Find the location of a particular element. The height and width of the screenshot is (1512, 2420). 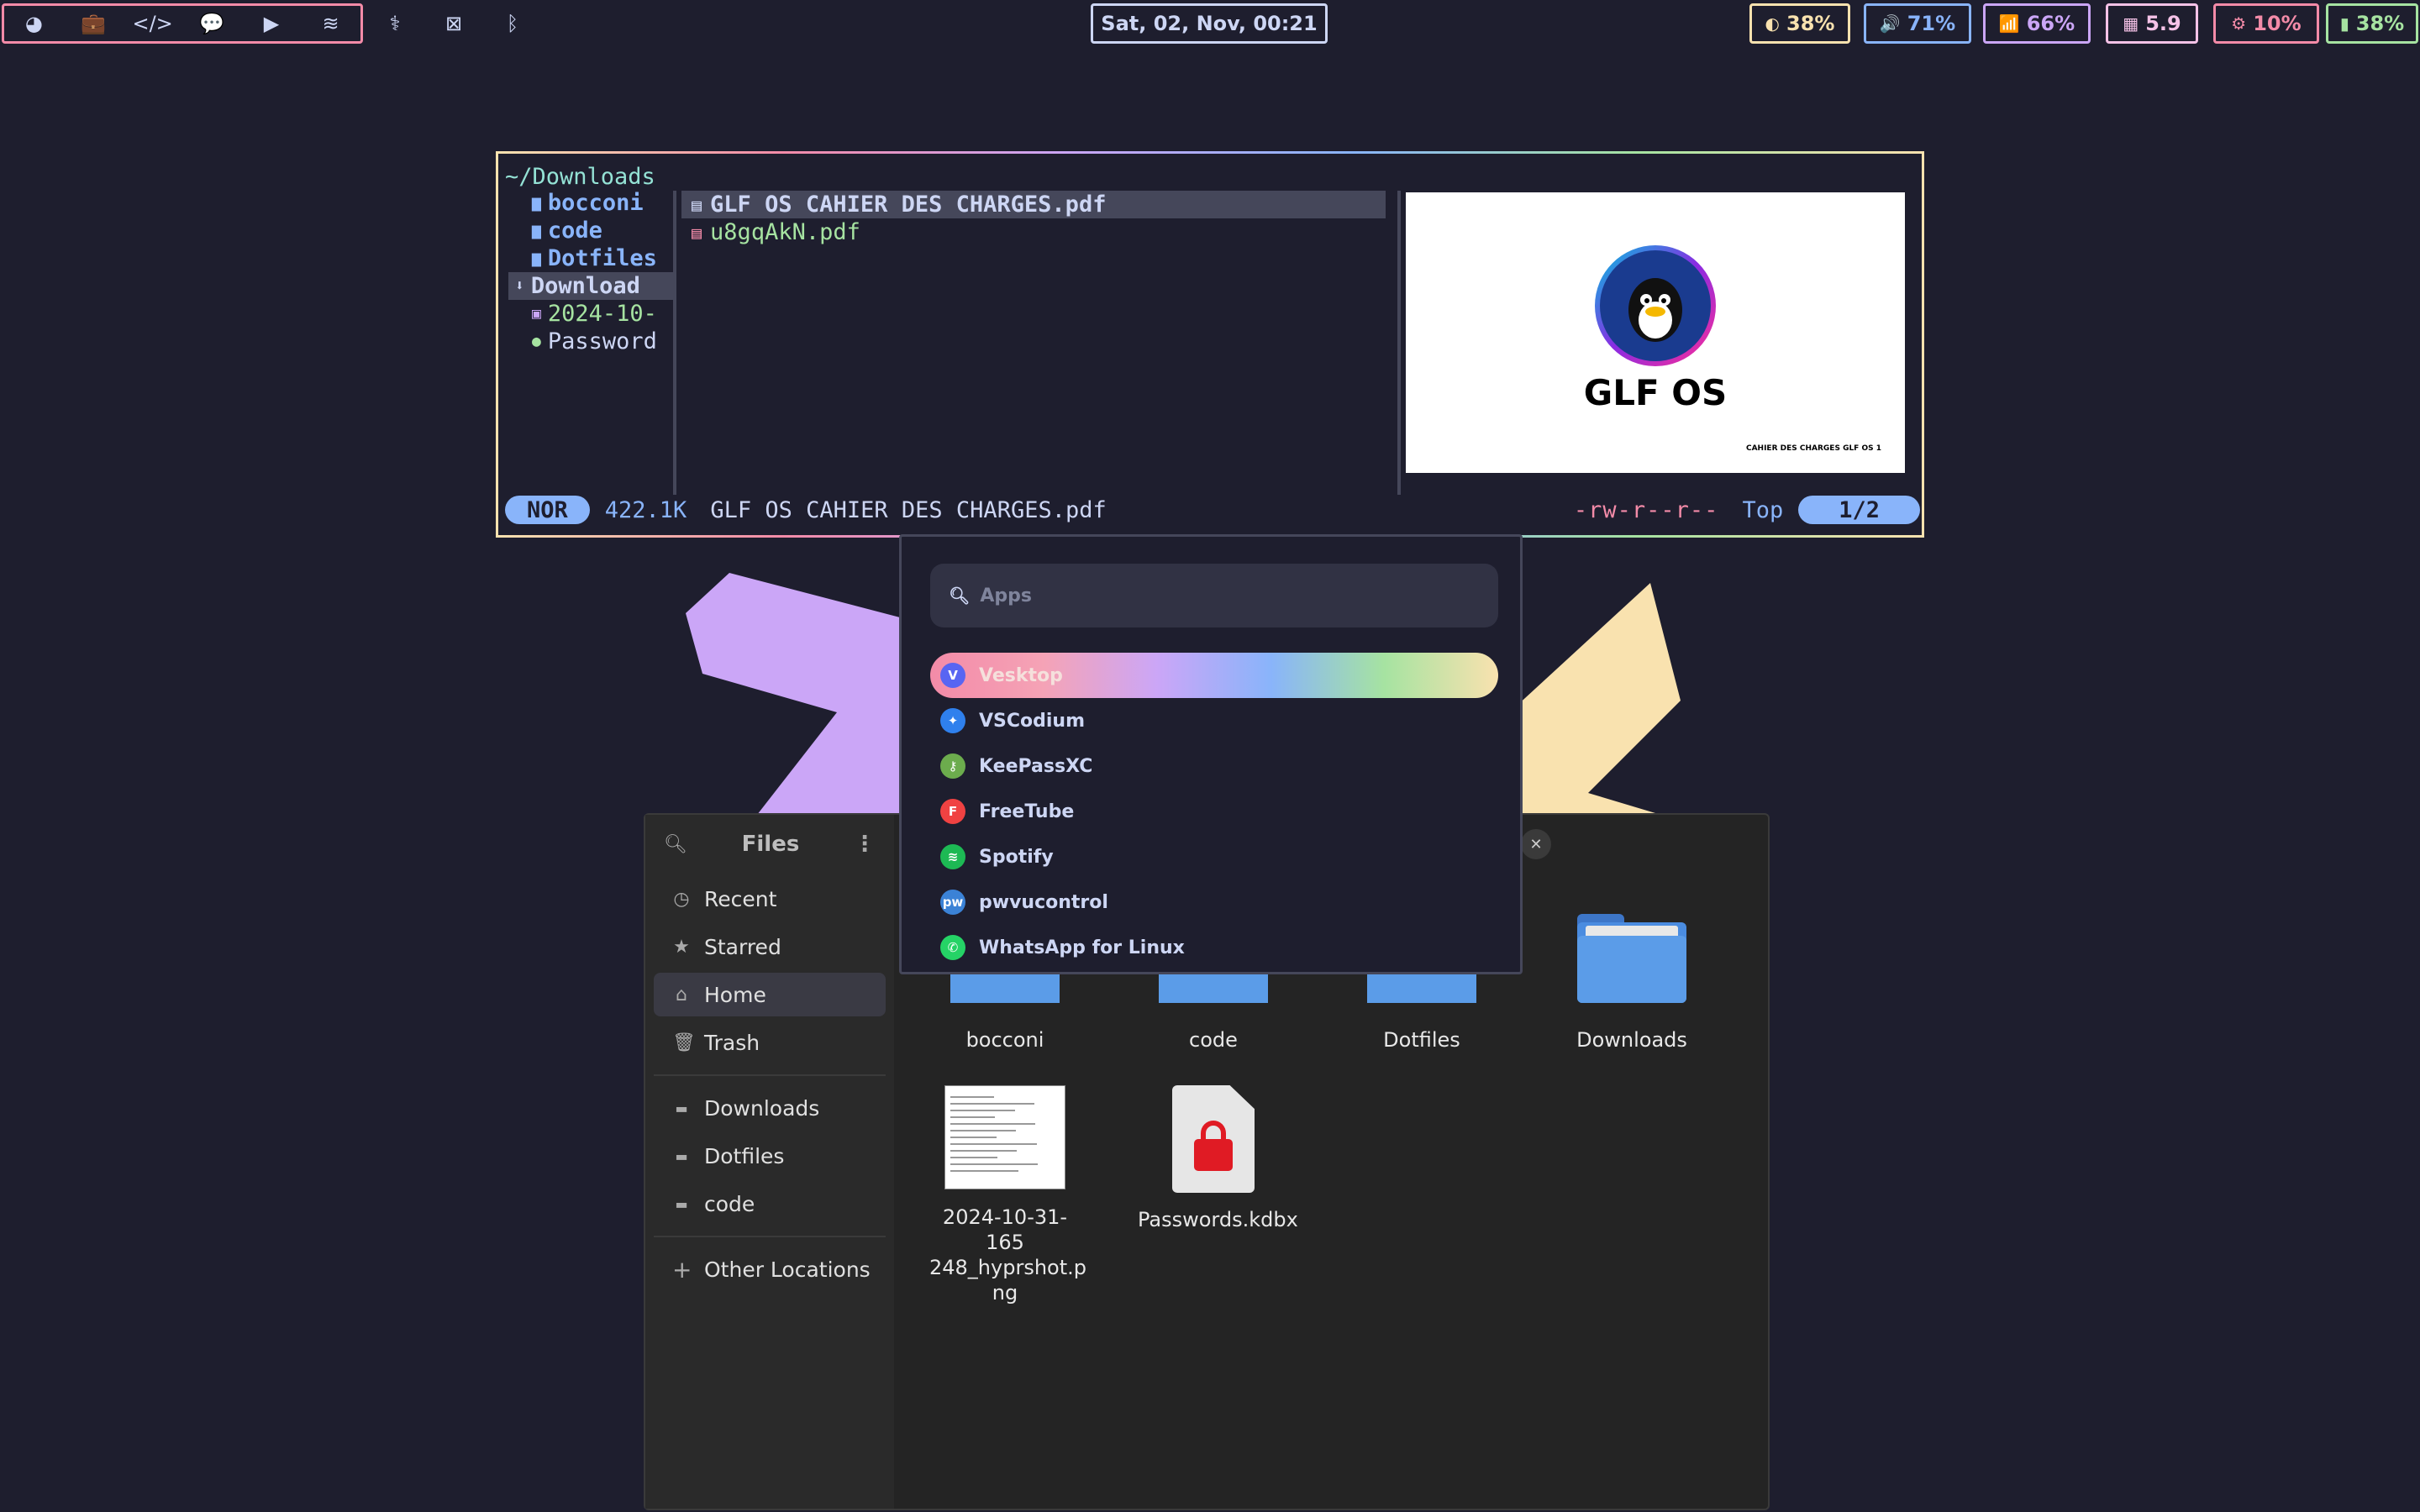

file-item: Downloads is located at coordinates (1631, 983).